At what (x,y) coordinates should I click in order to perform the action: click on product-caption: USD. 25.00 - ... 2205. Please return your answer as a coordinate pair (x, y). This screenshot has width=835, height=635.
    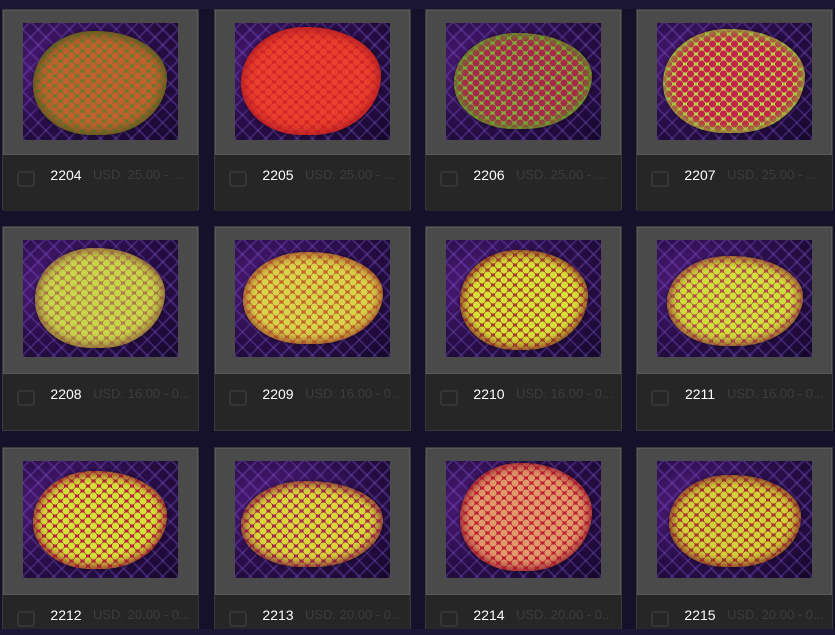
    Looking at the image, I should click on (312, 183).